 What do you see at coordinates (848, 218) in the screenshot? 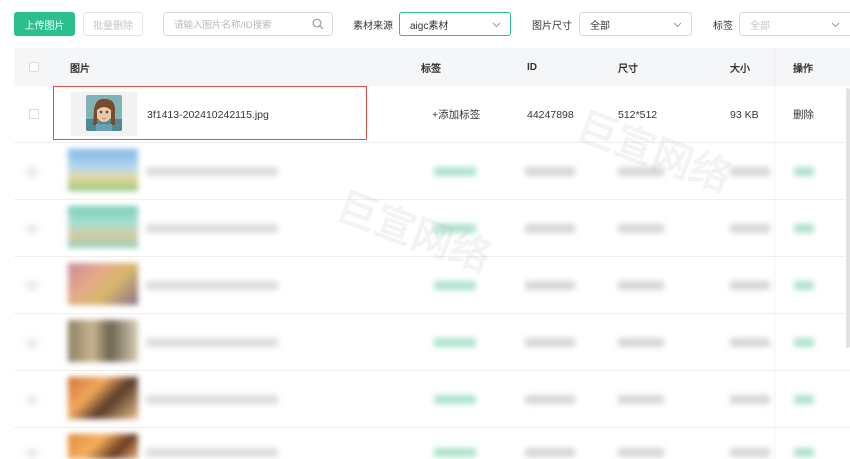
I see `vertical-scrollbar` at bounding box center [848, 218].